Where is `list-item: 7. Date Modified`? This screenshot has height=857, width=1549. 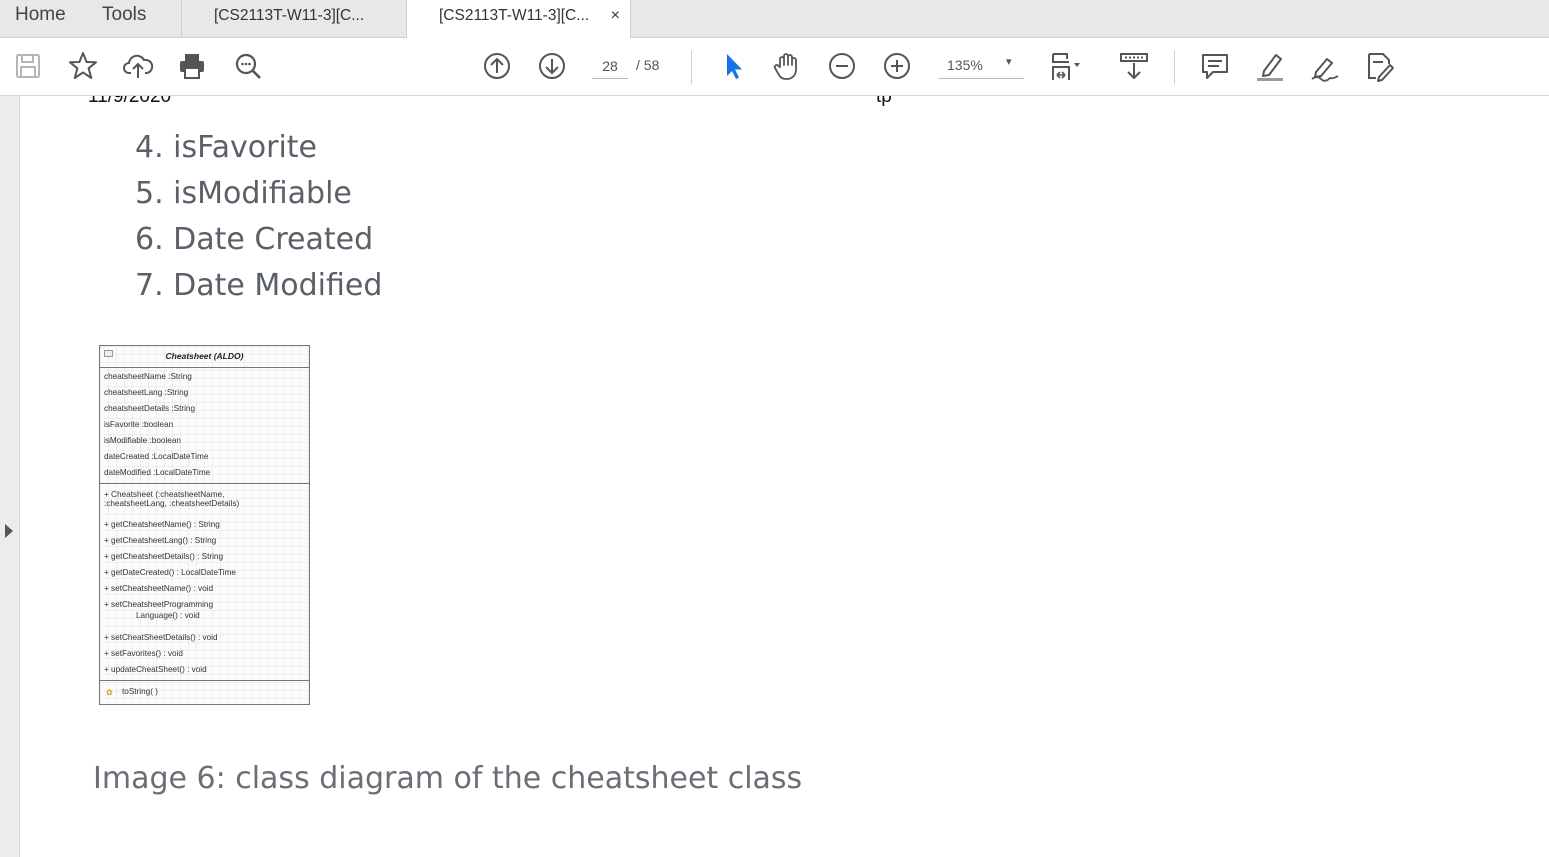
list-item: 7. Date Modified is located at coordinates (259, 285).